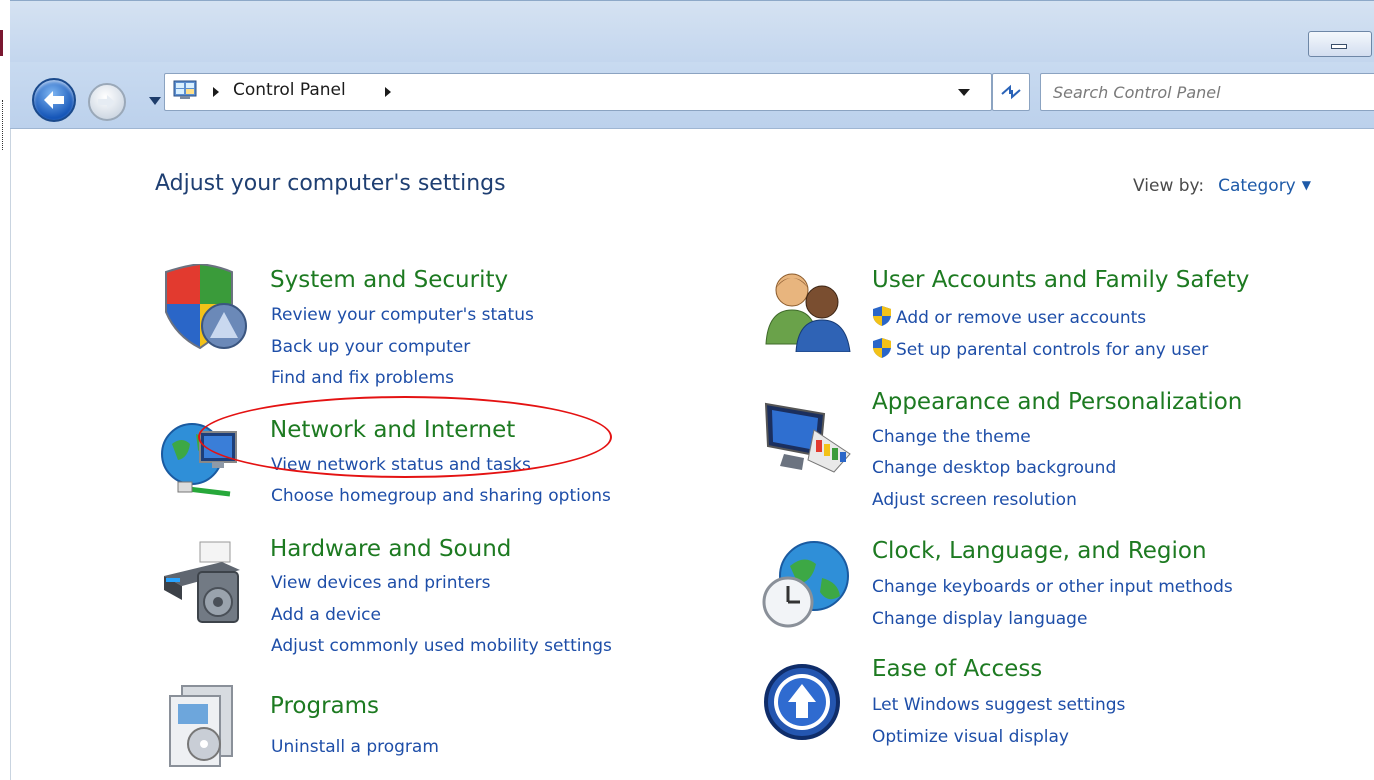 This screenshot has height=780, width=1374. What do you see at coordinates (1057, 402) in the screenshot?
I see `category-appearance-and-personalization: Appearance and Personalization` at bounding box center [1057, 402].